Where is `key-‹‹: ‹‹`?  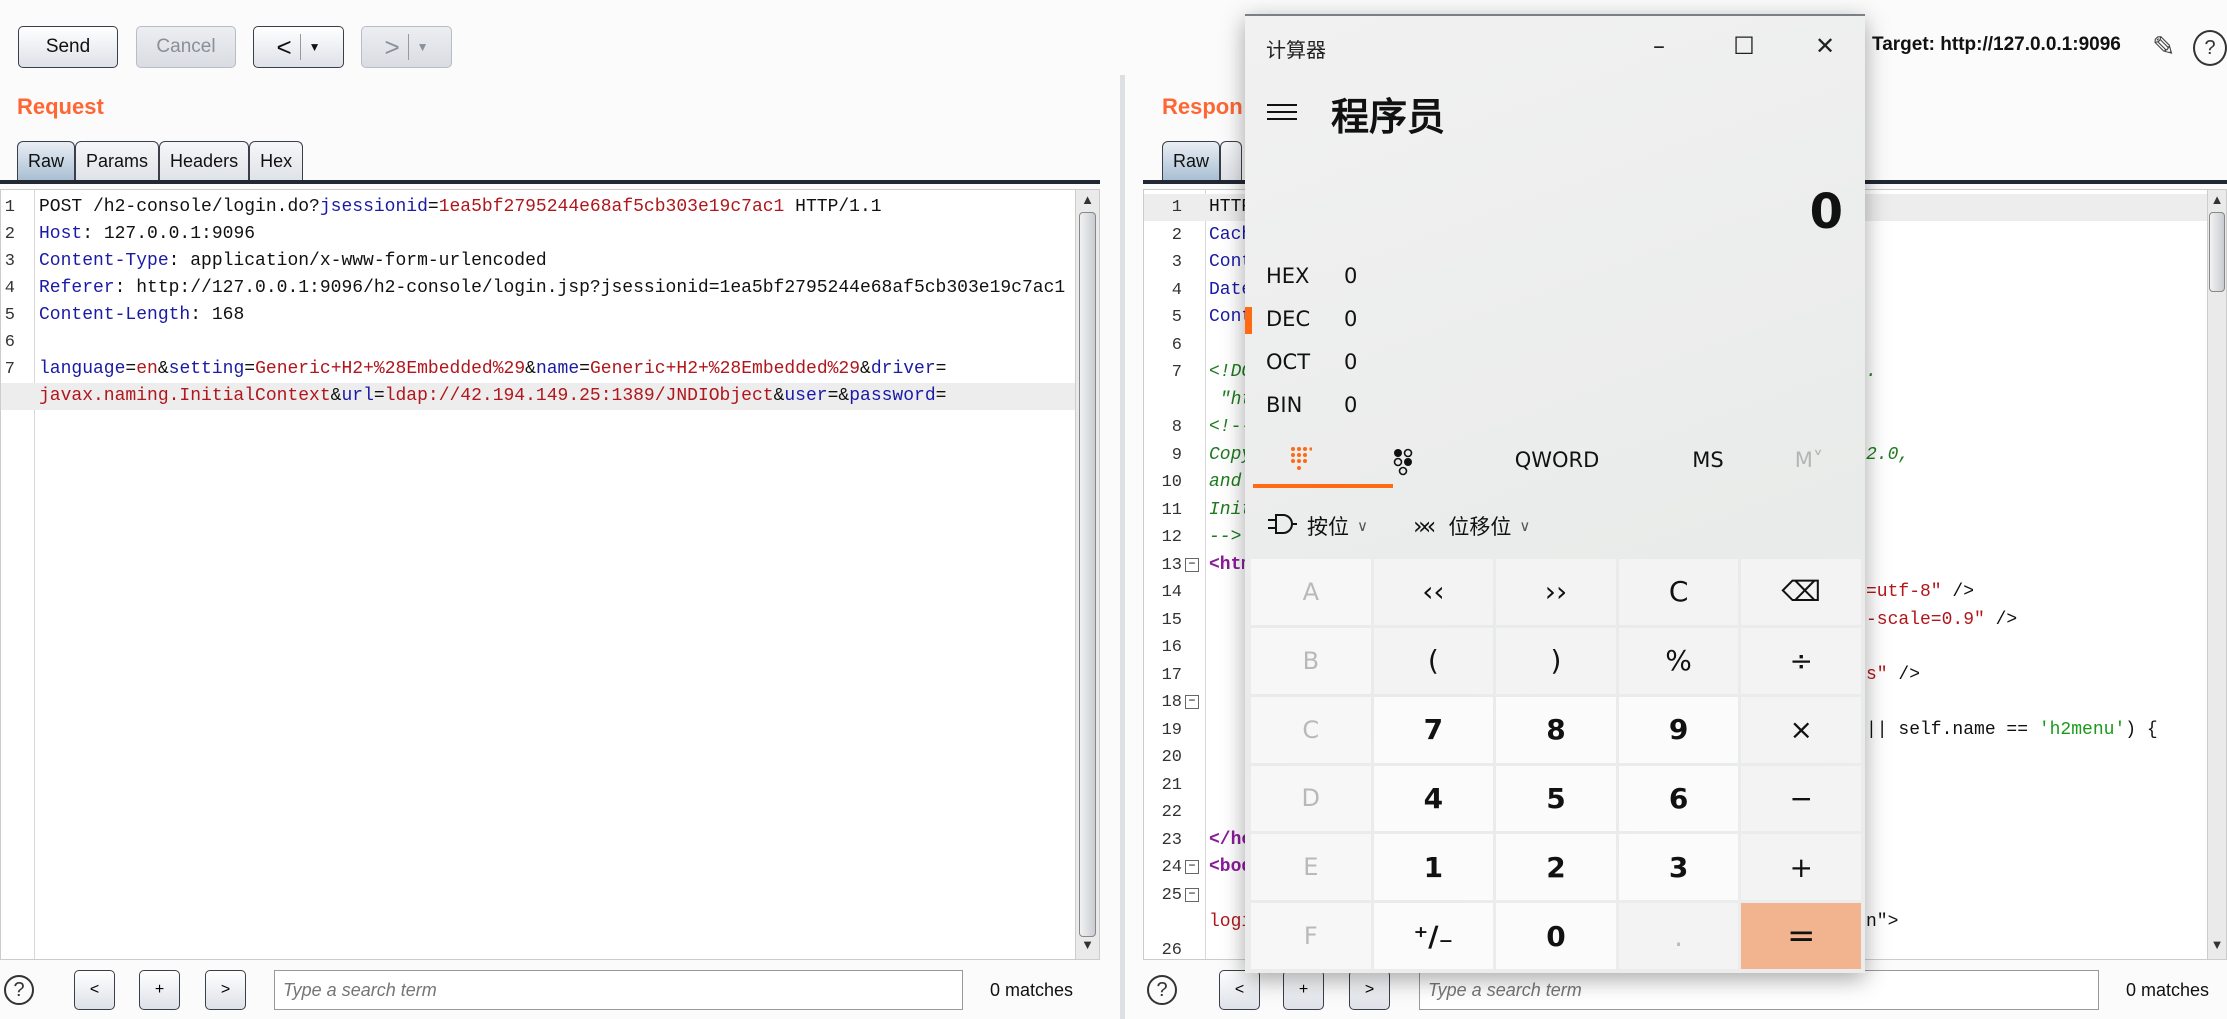 key-‹‹: ‹‹ is located at coordinates (1433, 592).